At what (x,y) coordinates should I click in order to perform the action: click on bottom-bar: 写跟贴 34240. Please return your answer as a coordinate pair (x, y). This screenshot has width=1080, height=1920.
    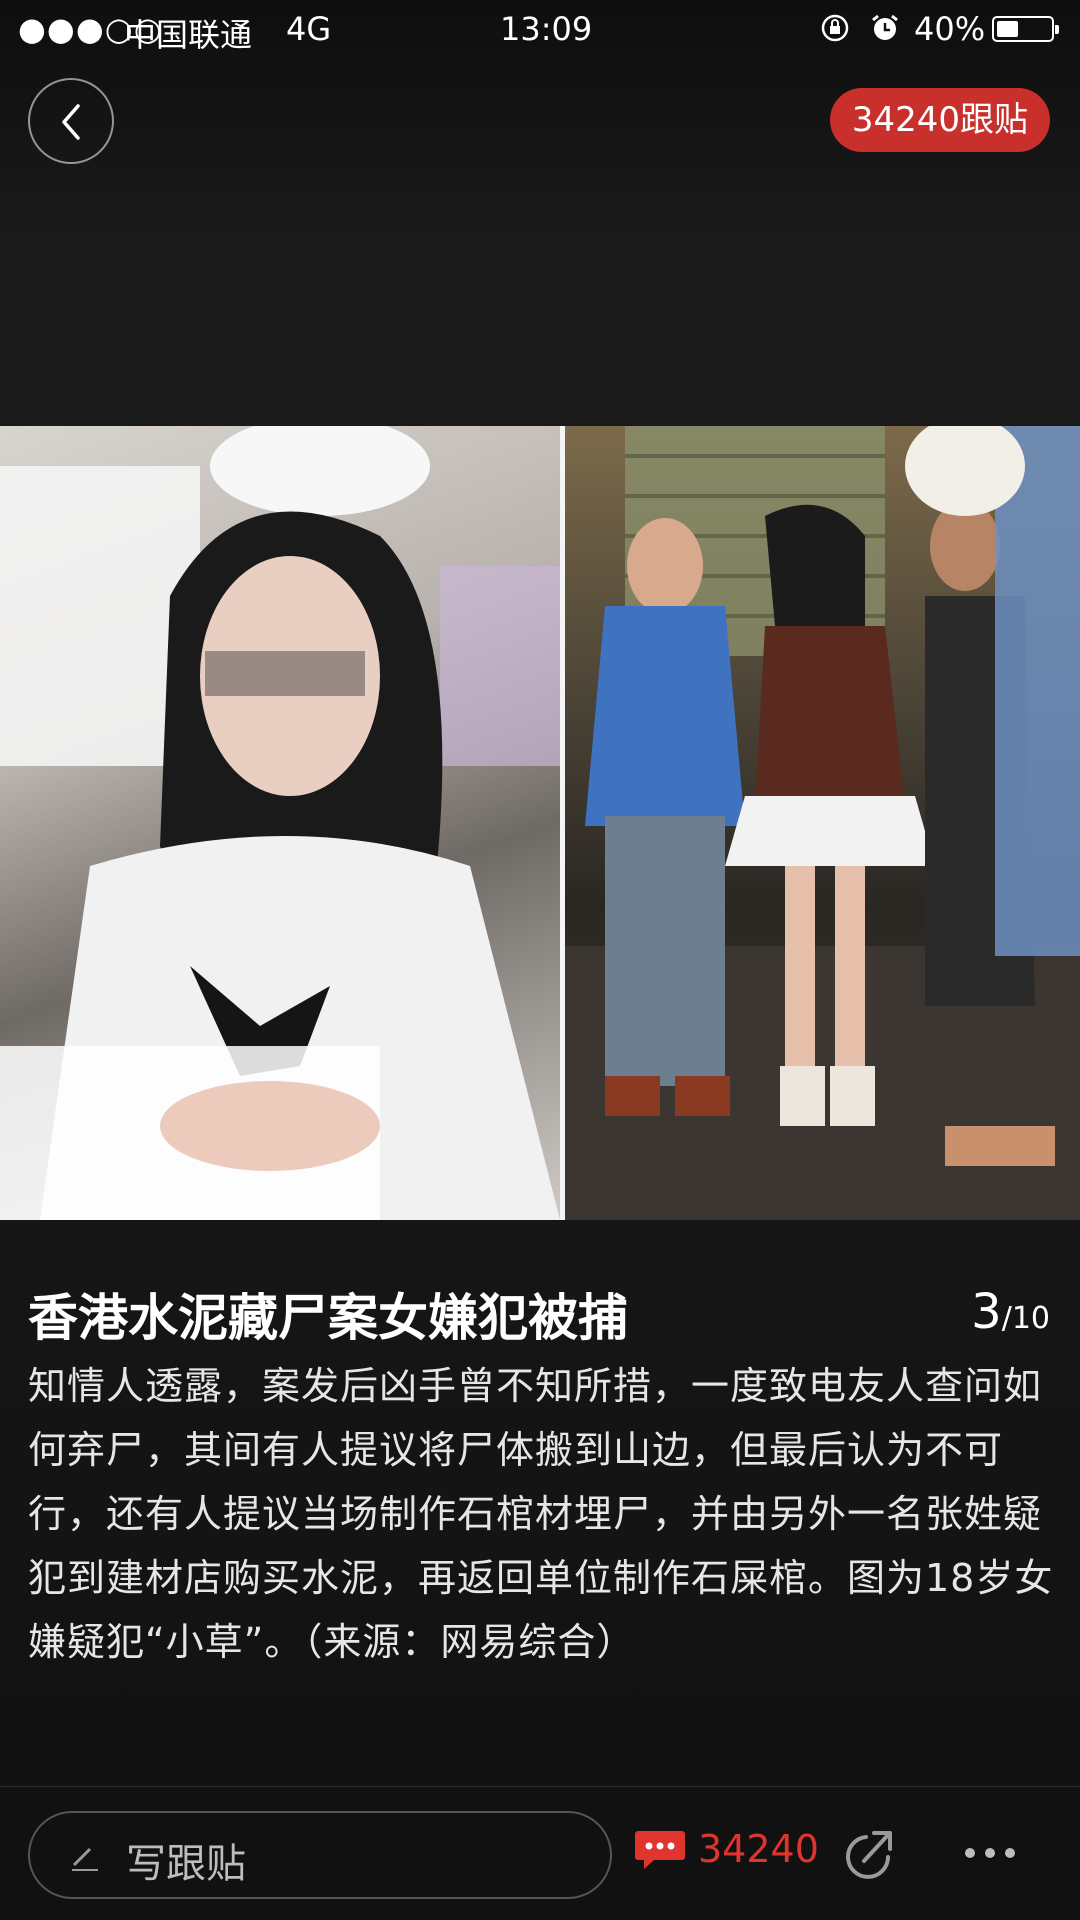
    Looking at the image, I should click on (540, 1853).